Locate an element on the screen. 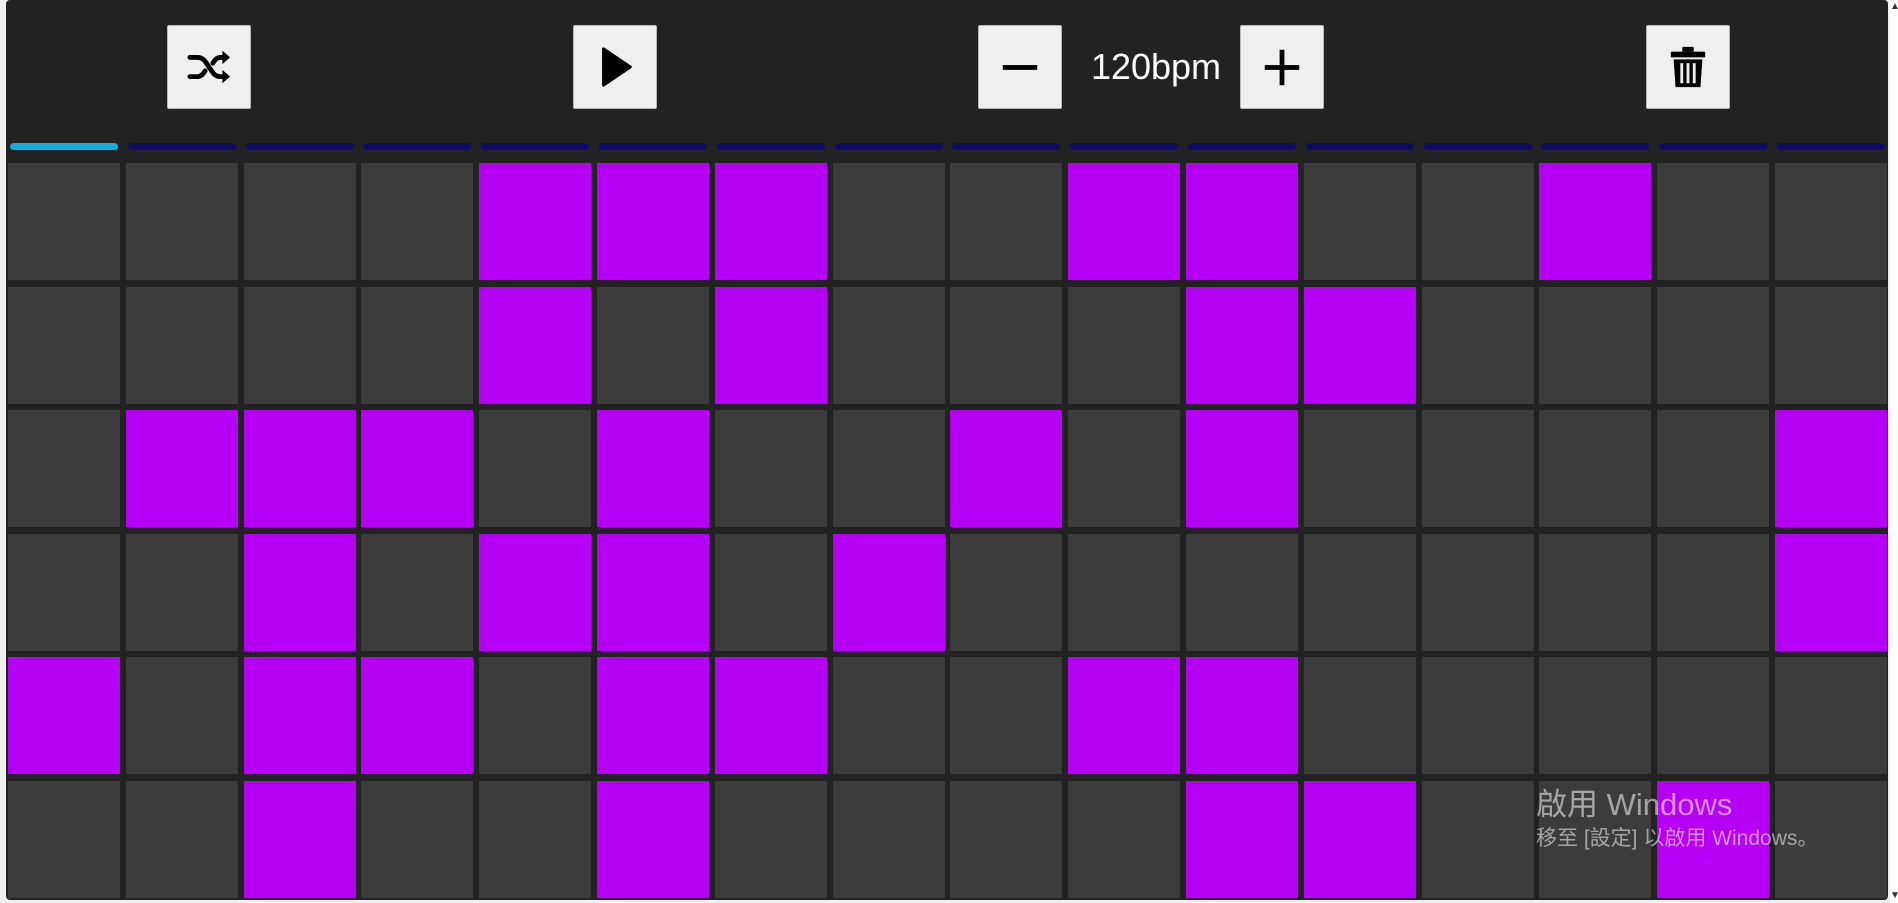  scroll-up-arrow-icon: ▲ is located at coordinates (1894, 7).